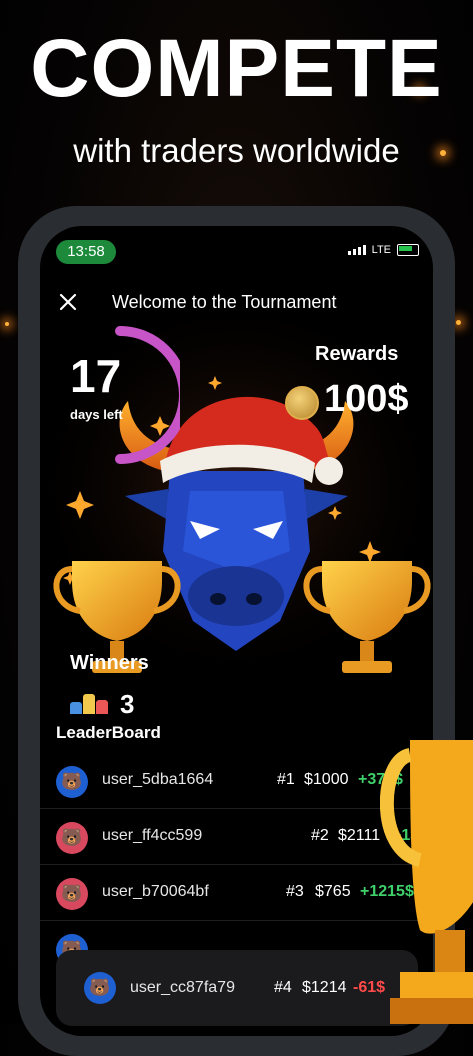 The image size is (473, 1056). I want to click on row-username: user_b70064bf, so click(155, 891).